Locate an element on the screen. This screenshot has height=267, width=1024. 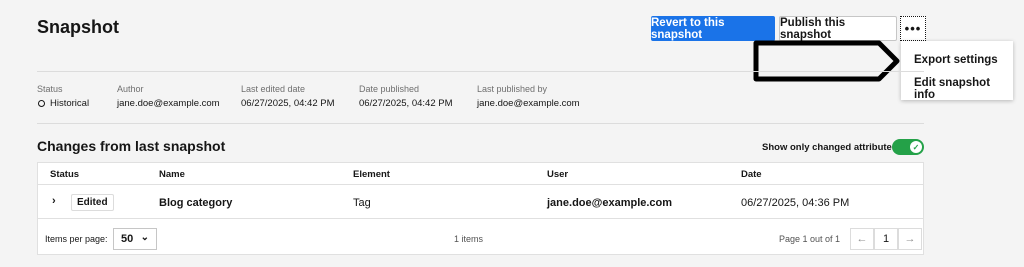
row-name: Blog category is located at coordinates (196, 203).